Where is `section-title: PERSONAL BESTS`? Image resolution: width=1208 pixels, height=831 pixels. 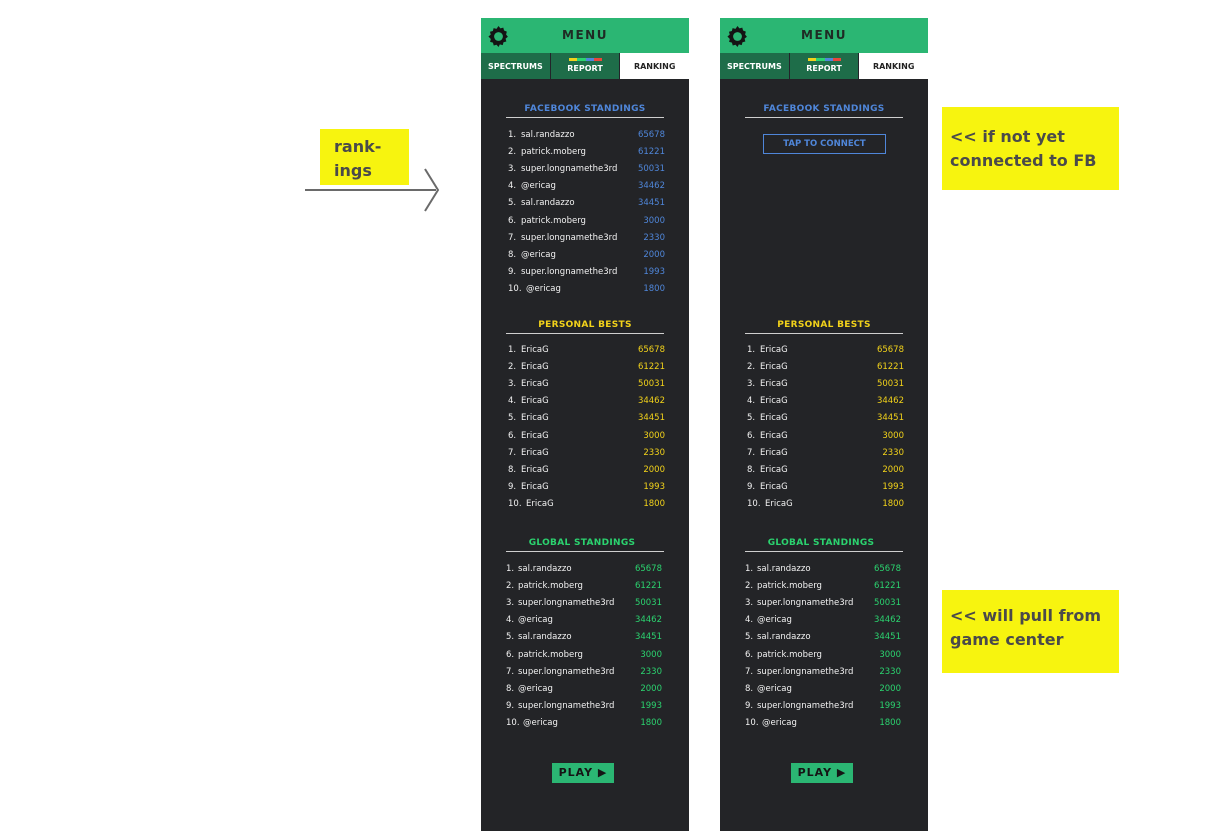 section-title: PERSONAL BESTS is located at coordinates (824, 325).